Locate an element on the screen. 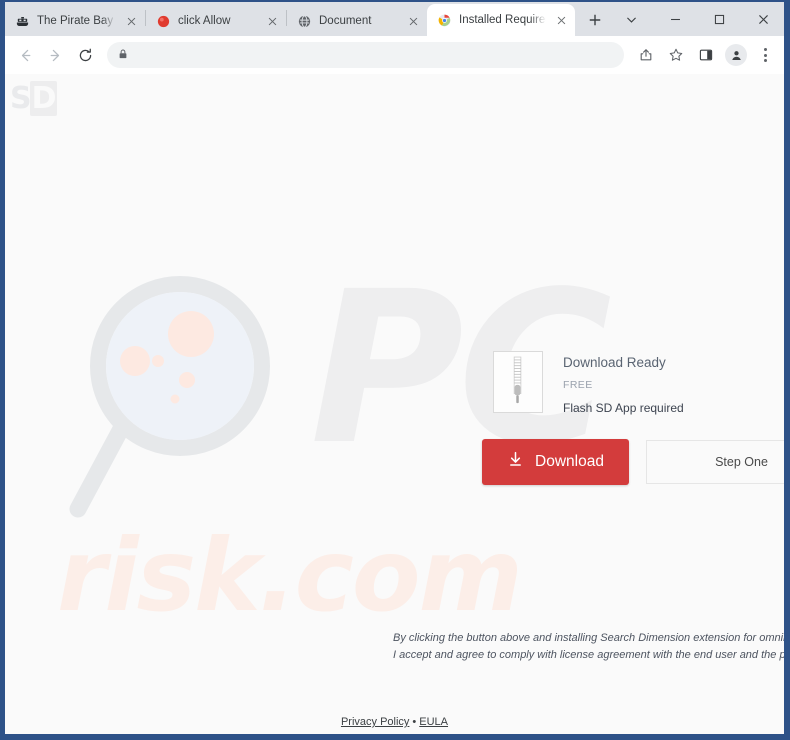 This screenshot has width=790, height=740. chevron-down-icon is located at coordinates (631, 19).